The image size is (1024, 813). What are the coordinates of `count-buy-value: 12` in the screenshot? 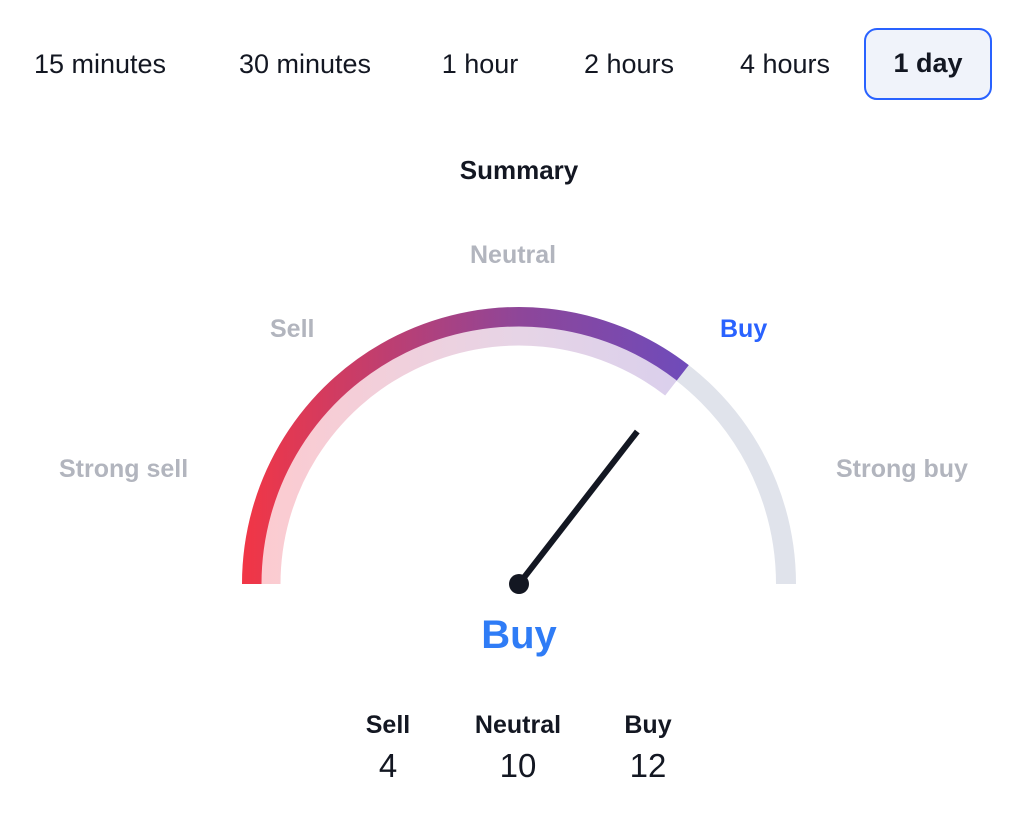 It's located at (648, 765).